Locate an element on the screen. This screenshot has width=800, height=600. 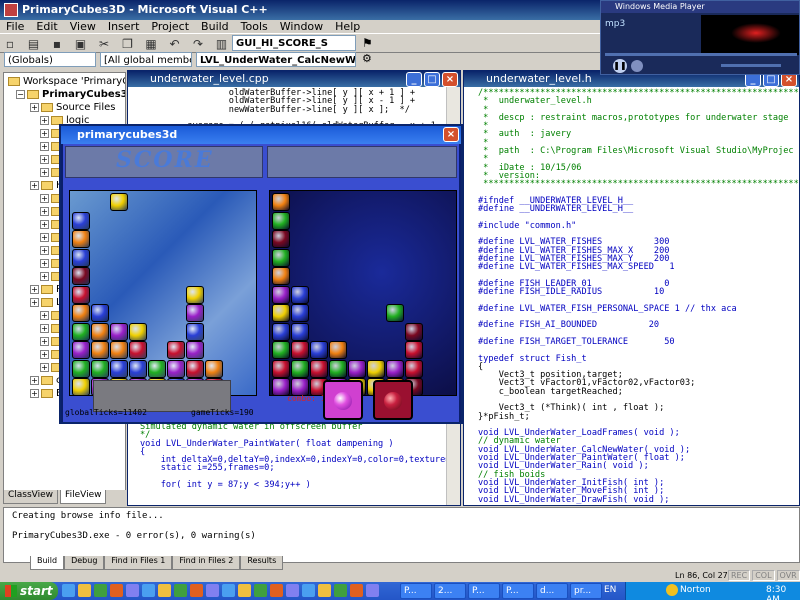
function-combo: LVL_UnderWater_CalcNewWater is located at coordinates (276, 59).